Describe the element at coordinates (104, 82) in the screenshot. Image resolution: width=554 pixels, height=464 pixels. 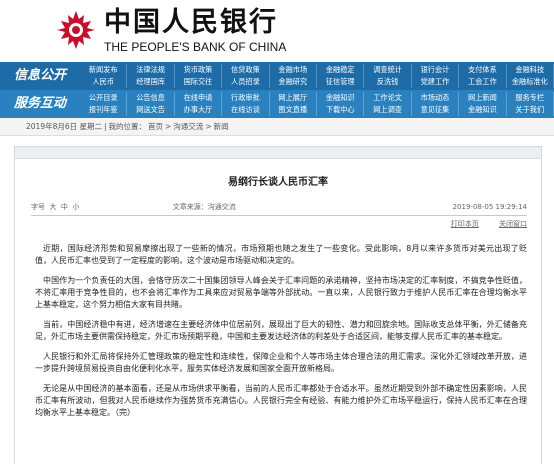
I see `info-item: 人民币` at that location.